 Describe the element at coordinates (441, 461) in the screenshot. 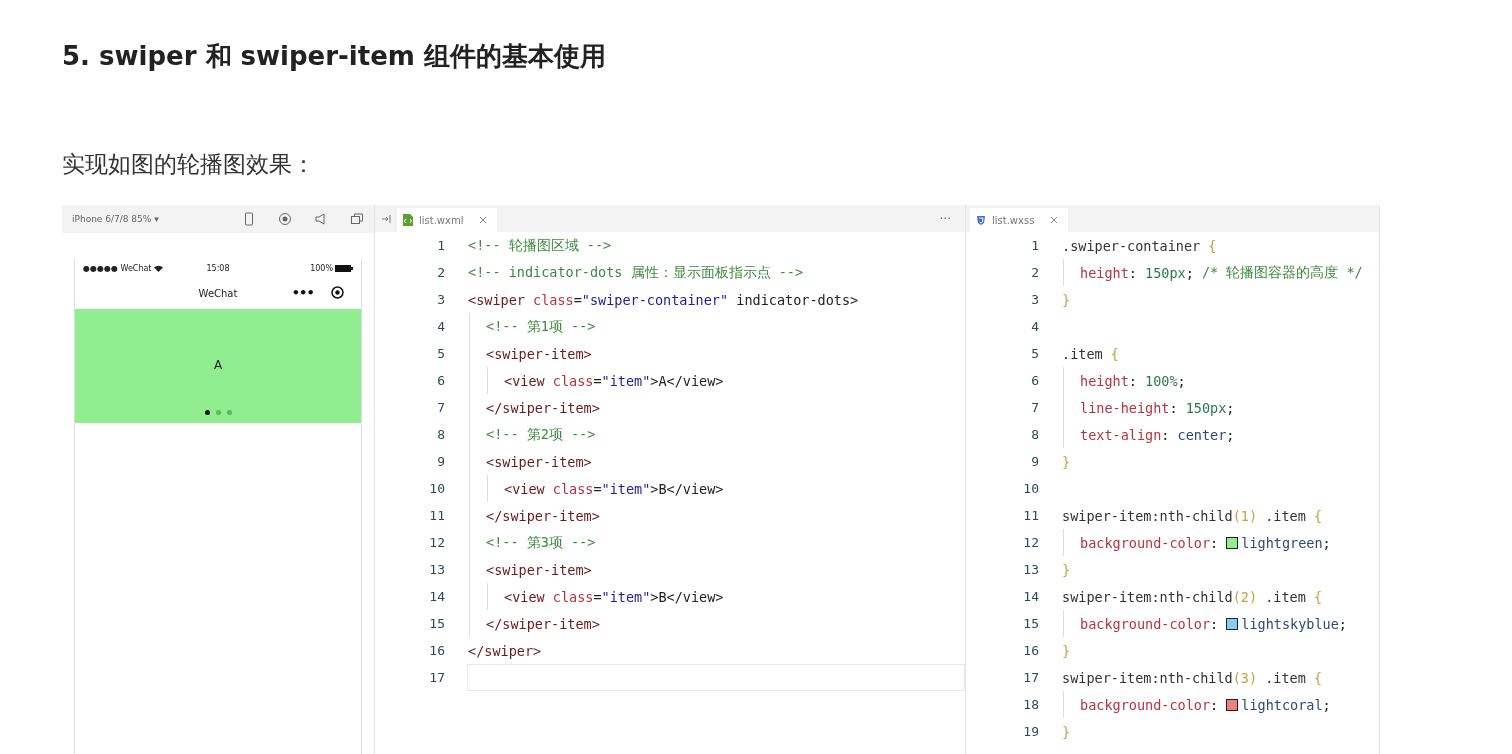

I see `line-number: 9` at that location.